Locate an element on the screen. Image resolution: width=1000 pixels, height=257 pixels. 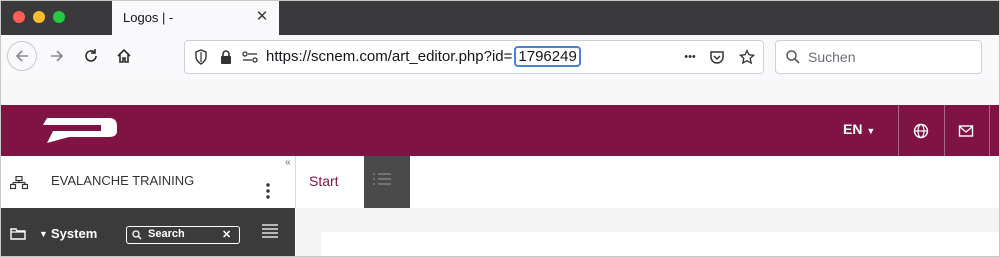
page-actions-icon: ••• is located at coordinates (690, 57).